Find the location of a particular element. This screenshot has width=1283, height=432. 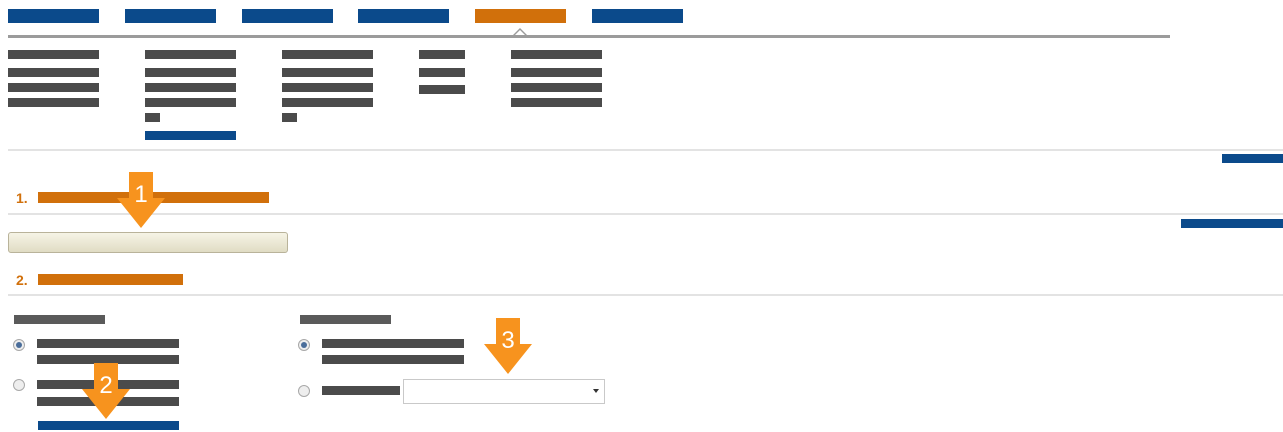

header-column-2-link is located at coordinates (190, 135).